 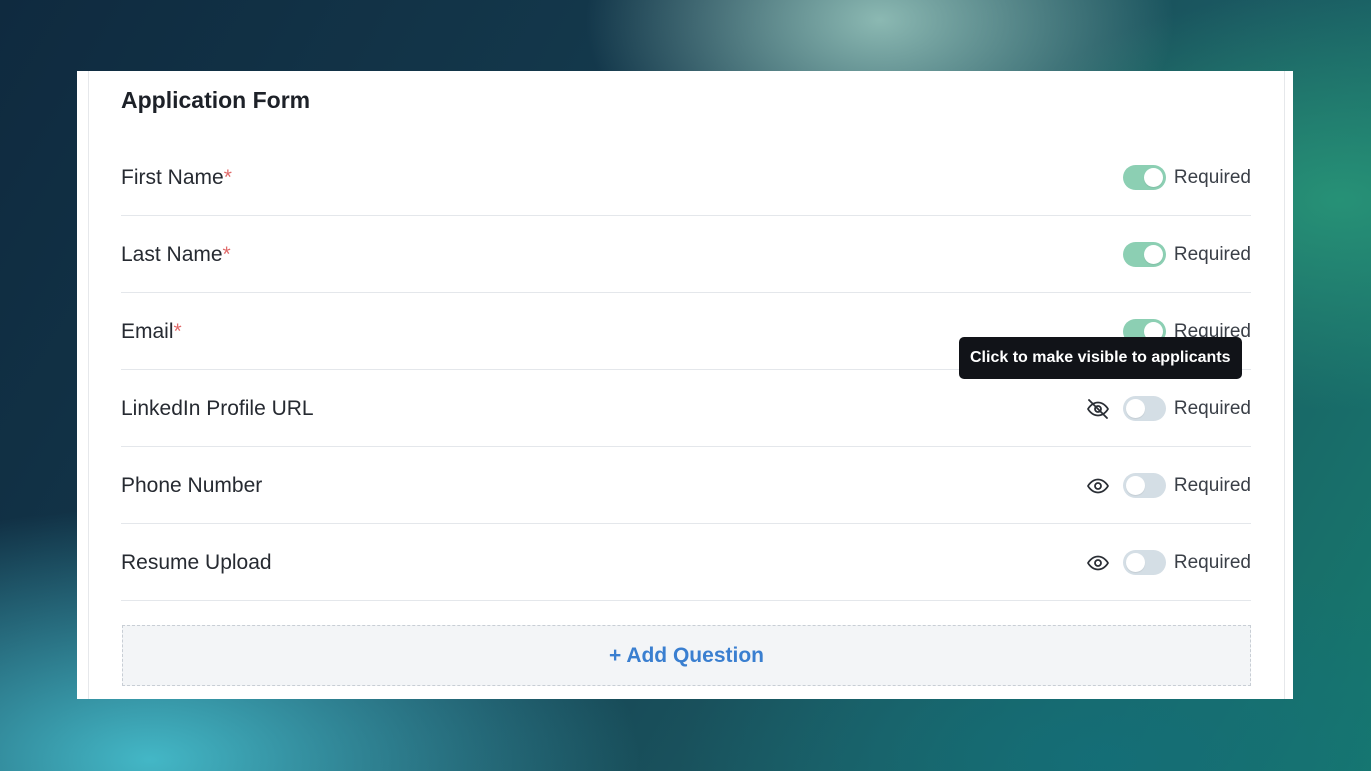 I want to click on field-label: Email*, so click(x=151, y=331).